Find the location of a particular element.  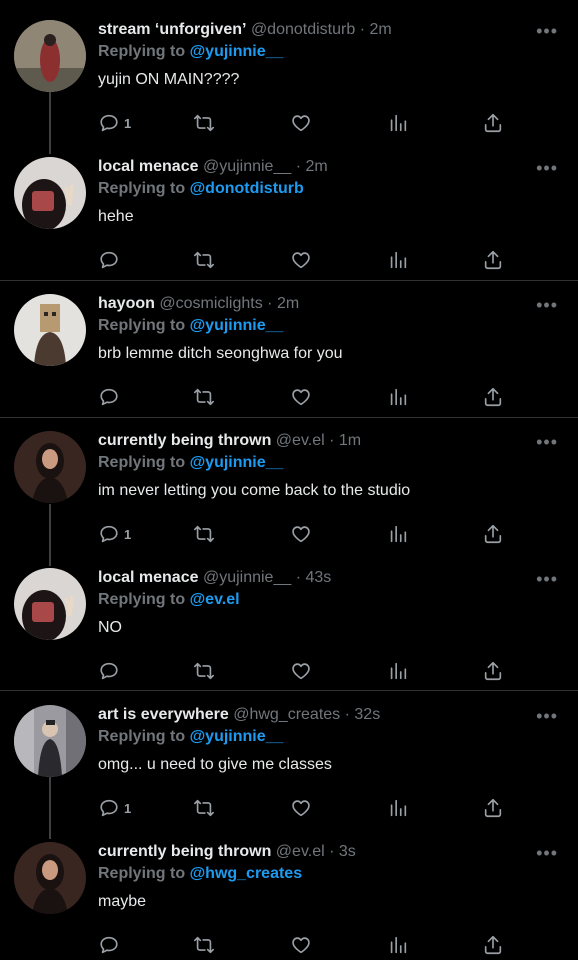

action-bar is located at coordinates (308, 397).